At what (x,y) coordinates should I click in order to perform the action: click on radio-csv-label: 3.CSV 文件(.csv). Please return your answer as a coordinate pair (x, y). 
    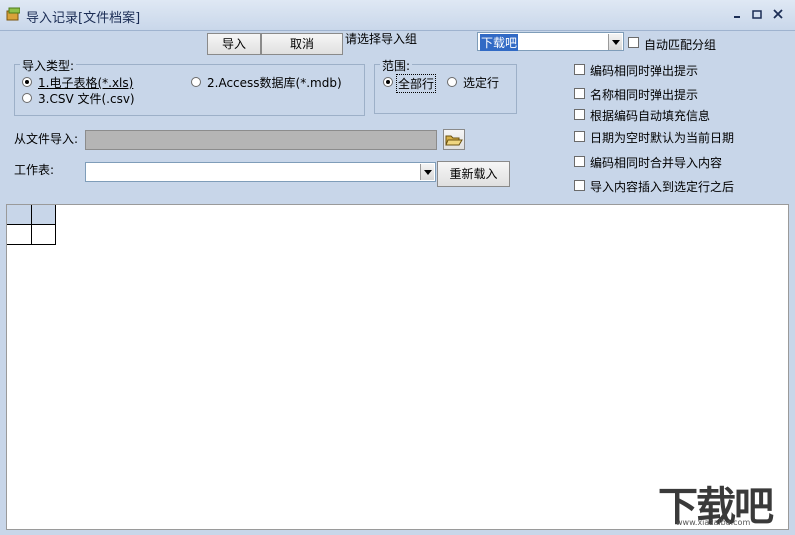
    Looking at the image, I should click on (86, 98).